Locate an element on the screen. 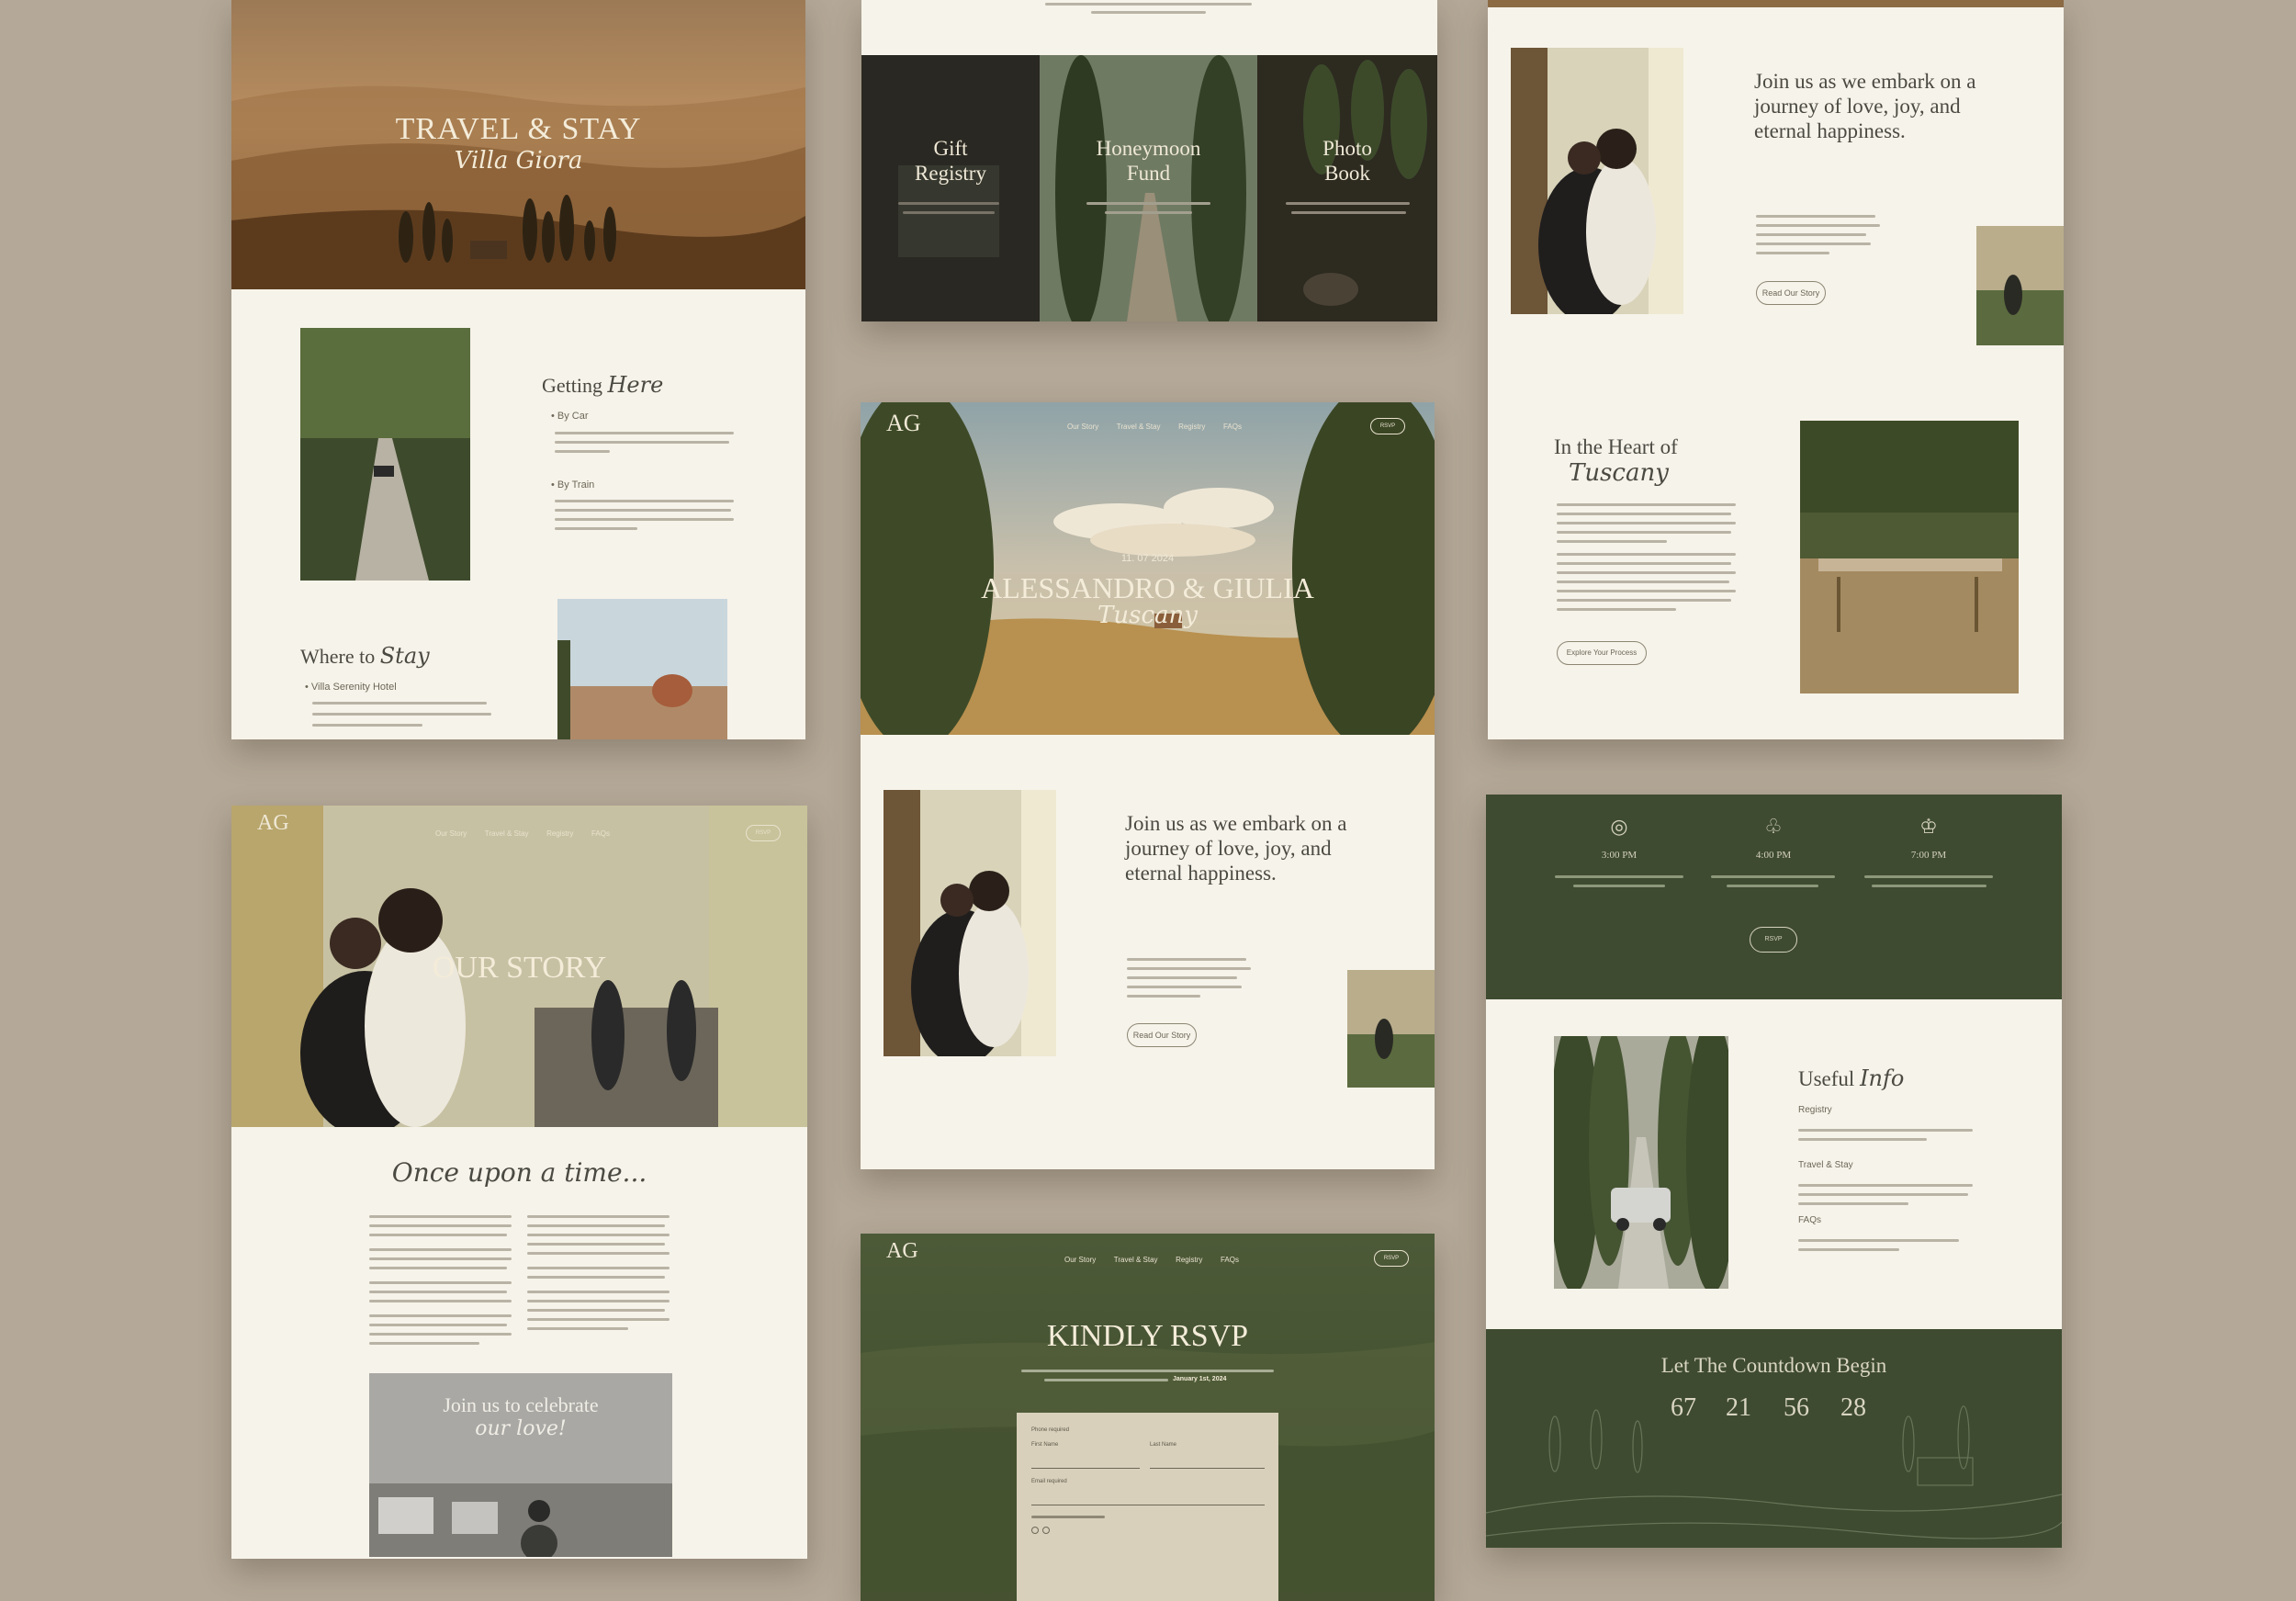  rsvp-nav: Our Story Travel & Stay Registry FAQs is located at coordinates (1151, 1260).